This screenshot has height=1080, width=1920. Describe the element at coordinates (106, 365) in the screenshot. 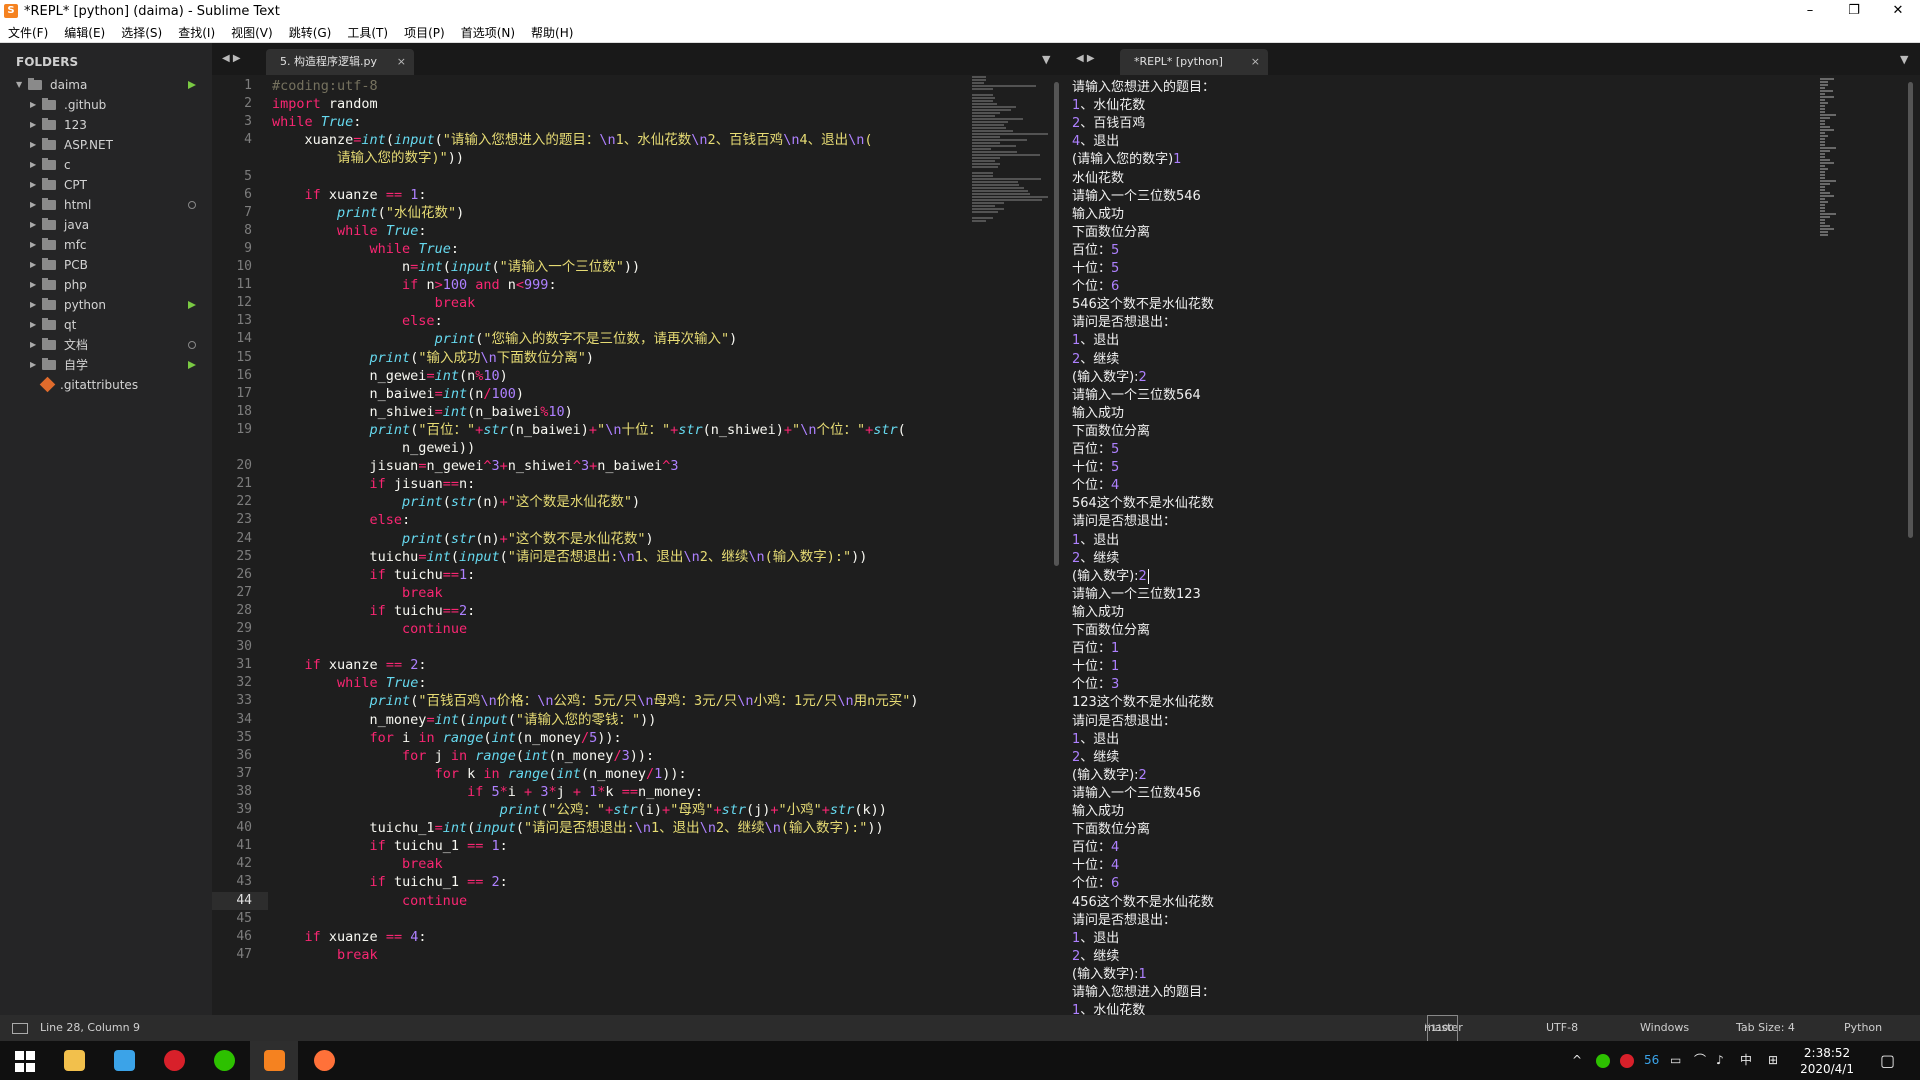

I see `folder-item: ▶ 自学` at that location.